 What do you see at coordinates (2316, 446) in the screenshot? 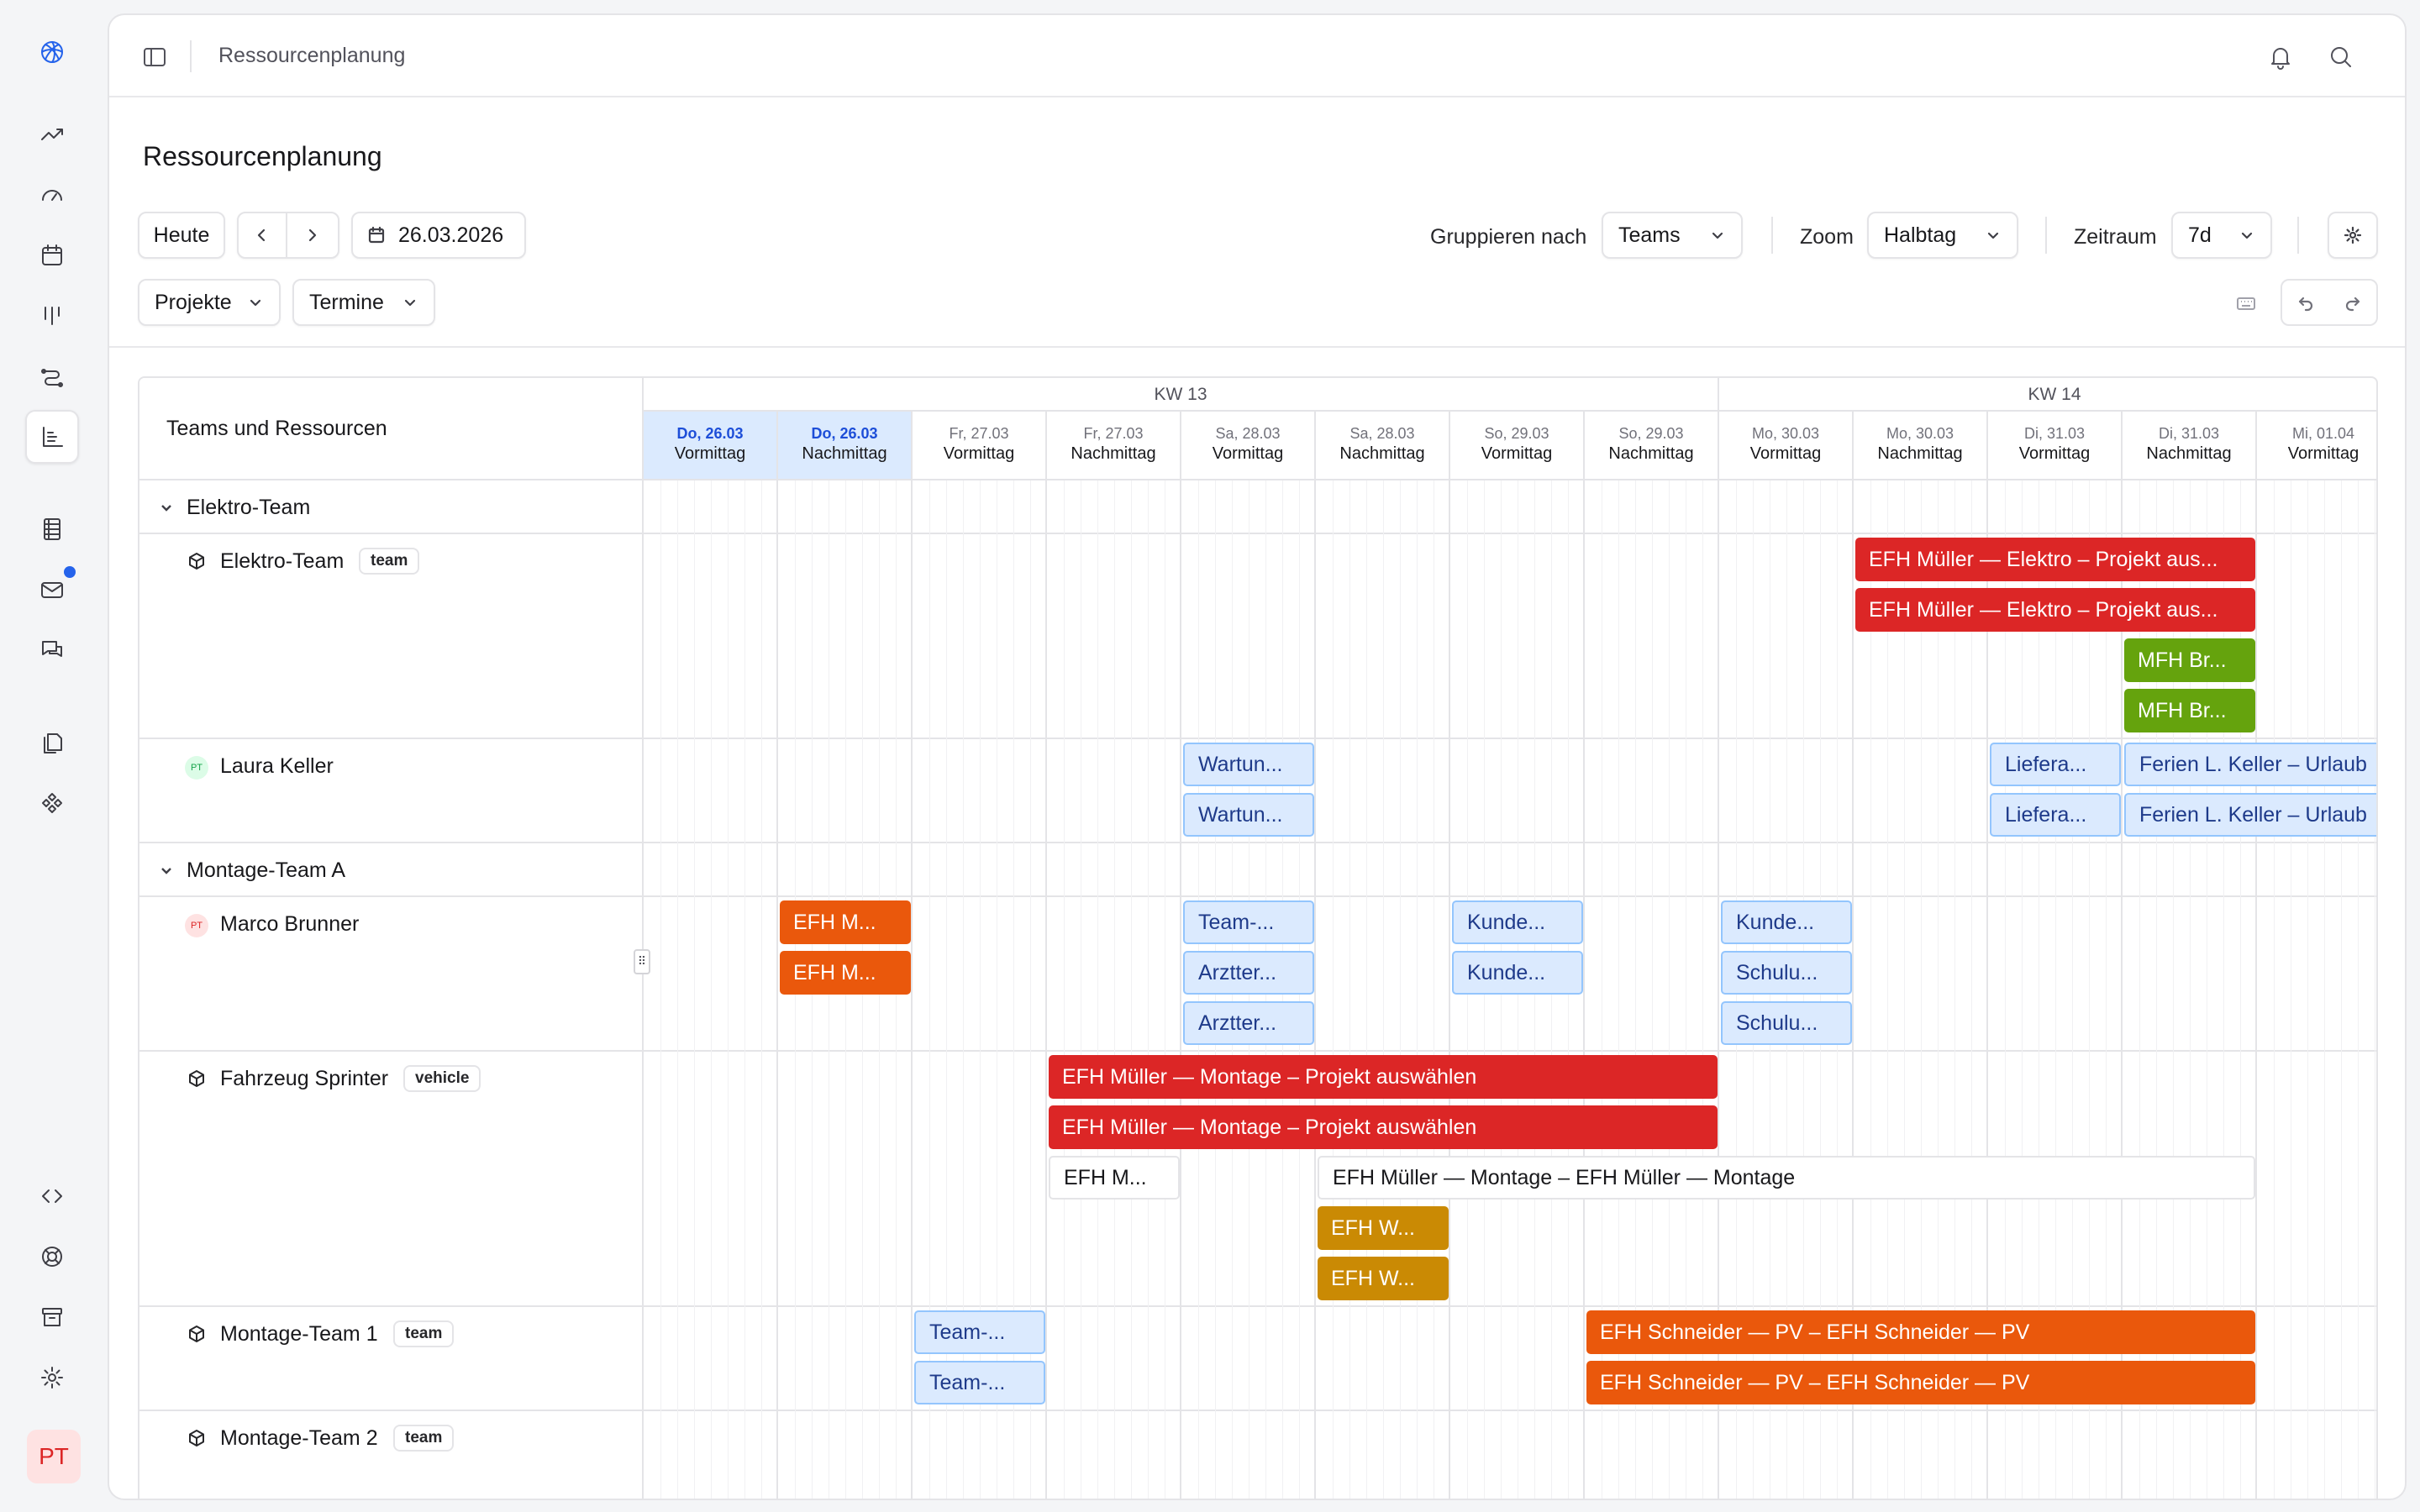
I see `day-column-header: Mi, 01.04 Vormittag` at bounding box center [2316, 446].